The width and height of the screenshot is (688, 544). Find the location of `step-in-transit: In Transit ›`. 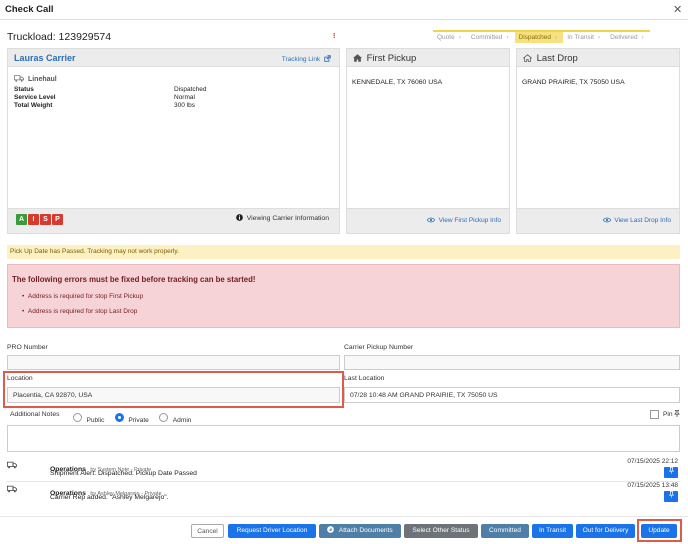

step-in-transit: In Transit › is located at coordinates (584, 37).